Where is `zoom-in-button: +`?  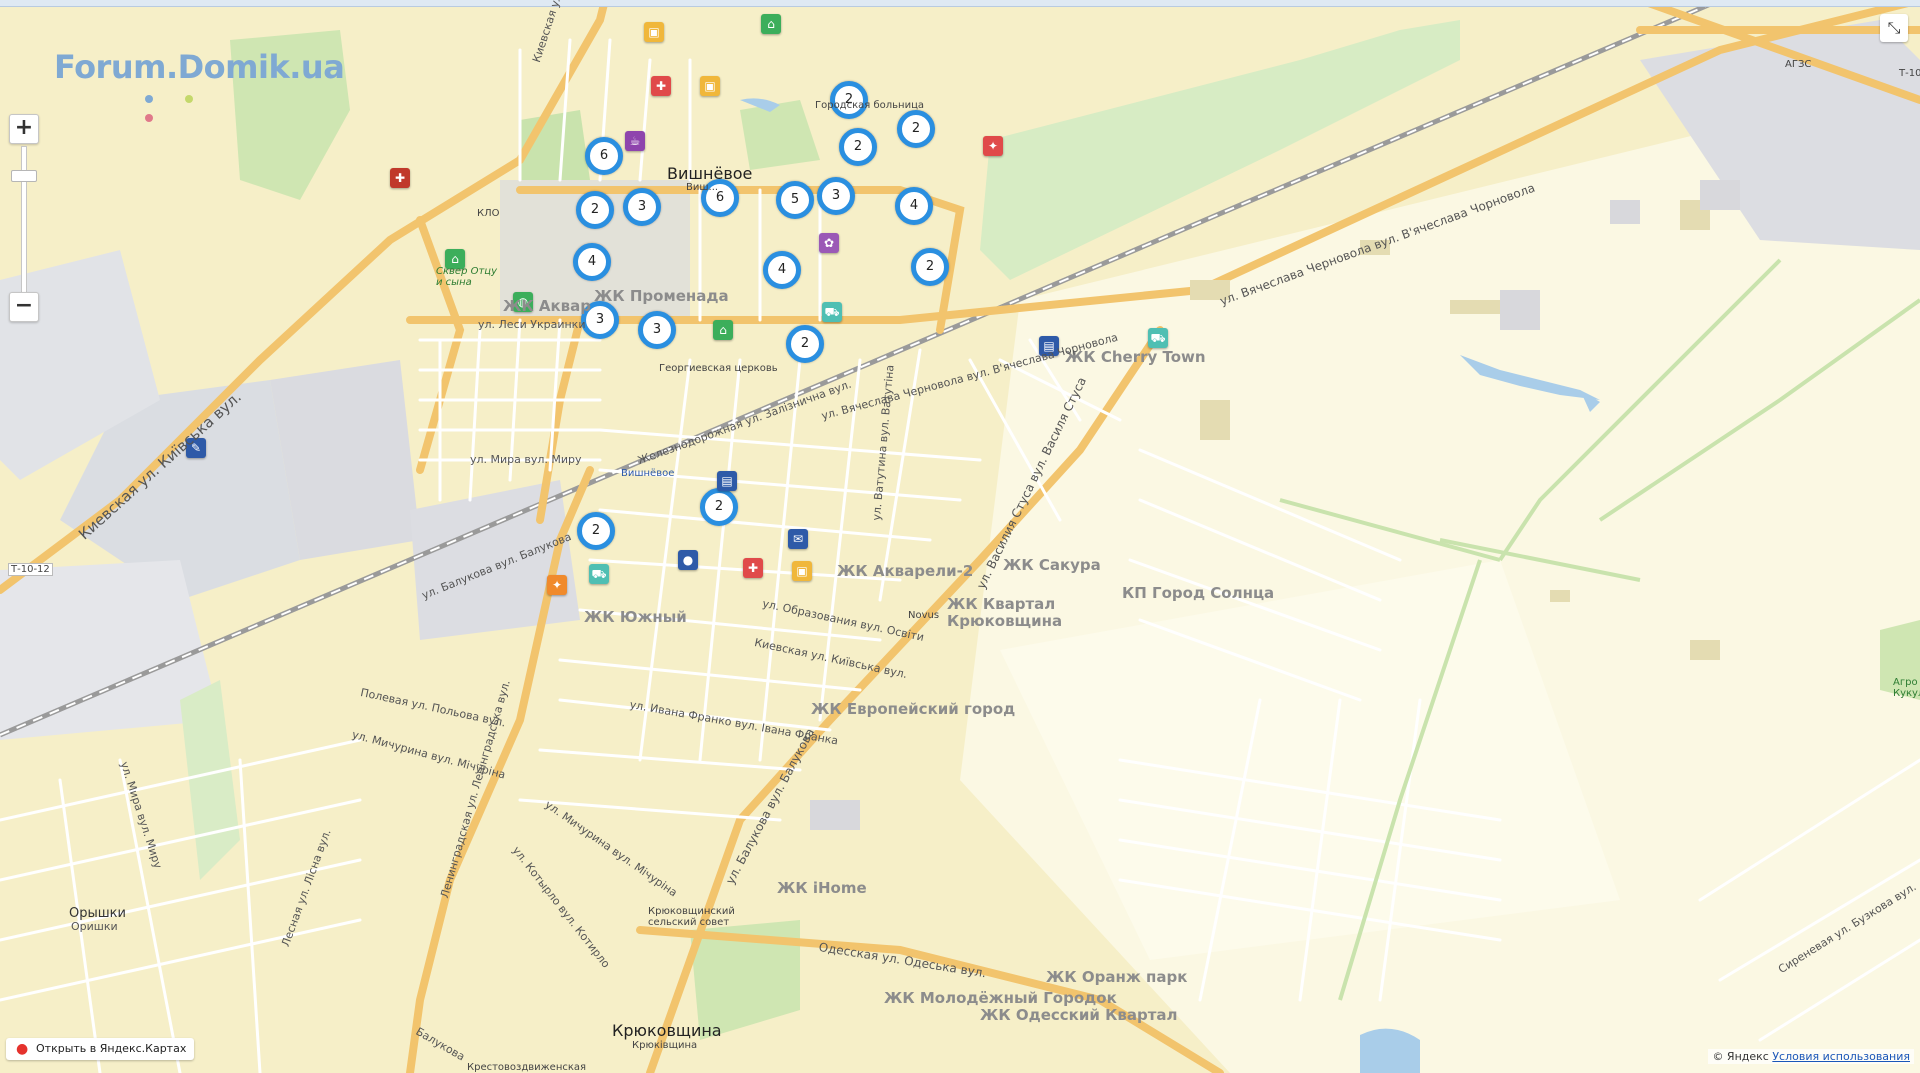
zoom-in-button: + is located at coordinates (24, 129).